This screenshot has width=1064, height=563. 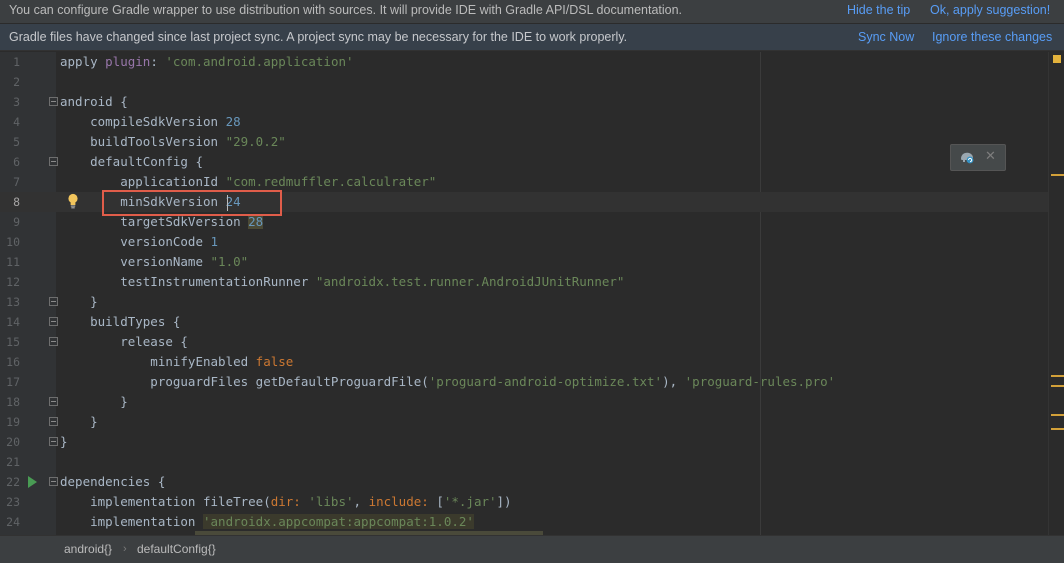 What do you see at coordinates (112, 482) in the screenshot?
I see `code-text: dependencies {` at bounding box center [112, 482].